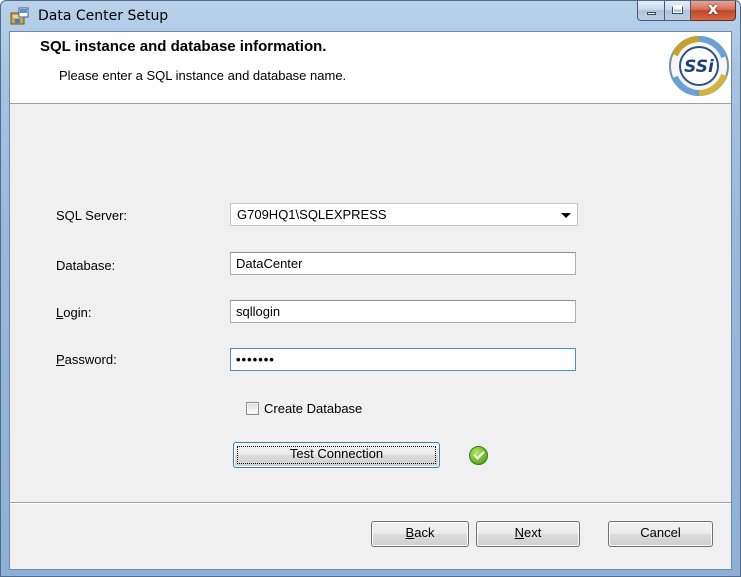 The width and height of the screenshot is (741, 577). I want to click on window-title: Data Center Setup, so click(103, 16).